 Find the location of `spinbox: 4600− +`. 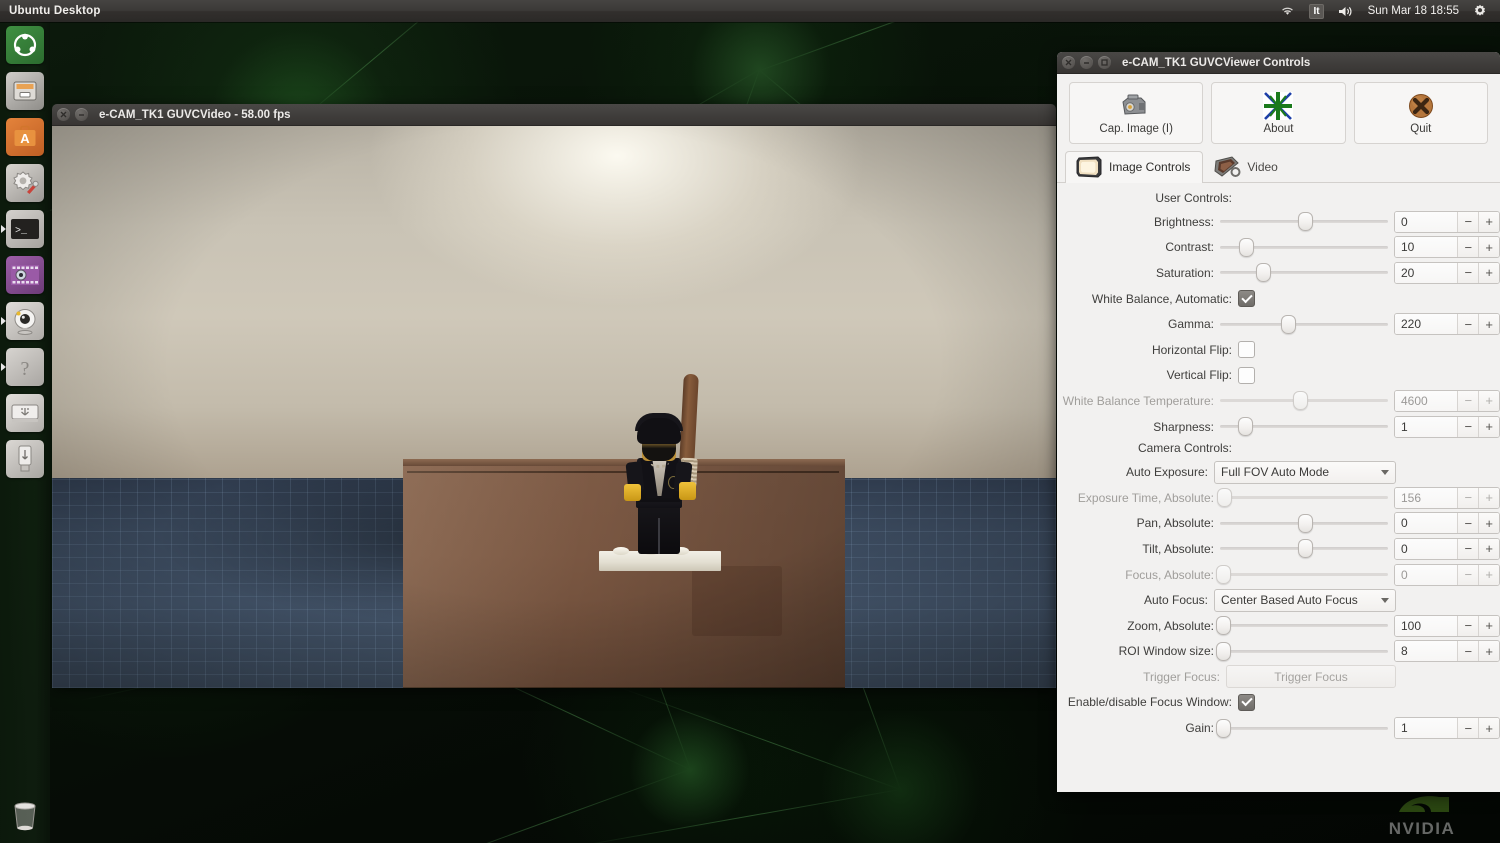

spinbox: 4600− + is located at coordinates (1447, 400).